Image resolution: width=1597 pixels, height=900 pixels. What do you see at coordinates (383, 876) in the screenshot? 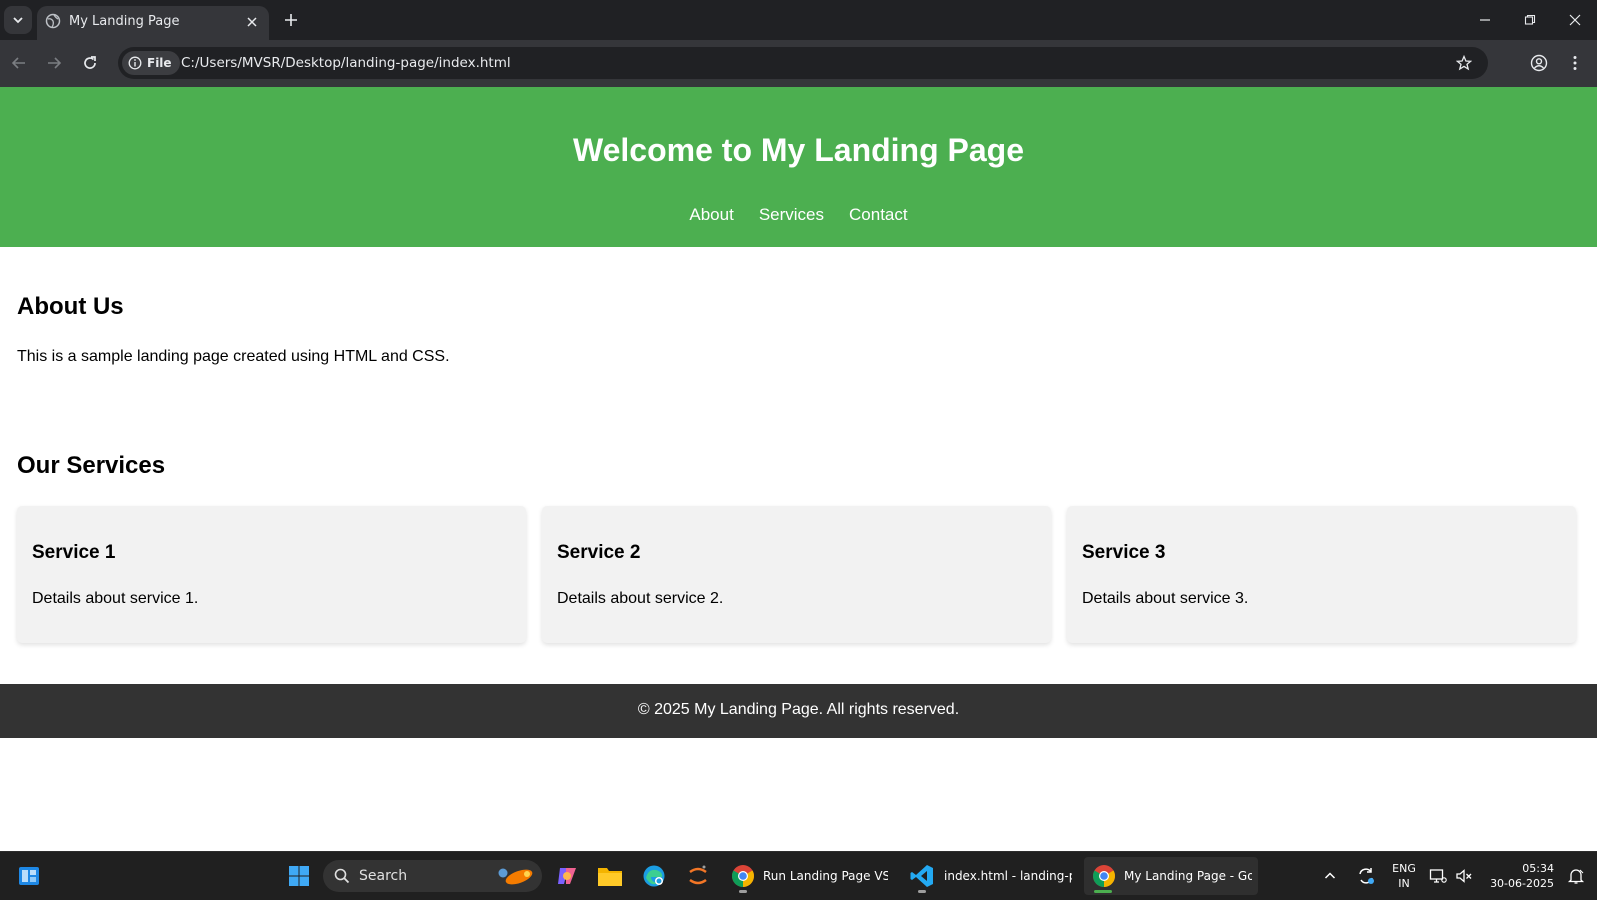
I see `search-label: Search` at bounding box center [383, 876].